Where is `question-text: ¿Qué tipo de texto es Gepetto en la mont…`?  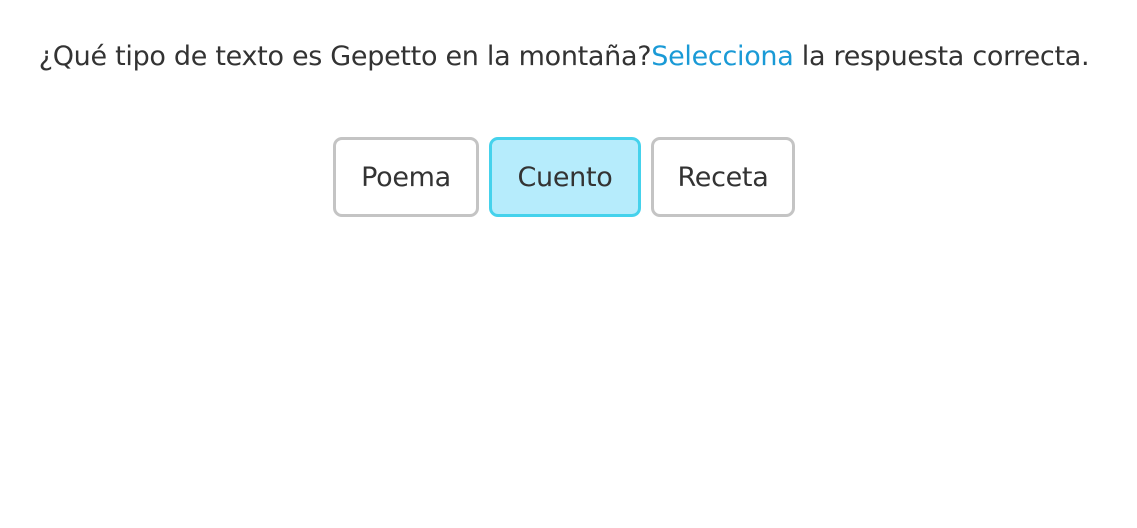
question-text: ¿Qué tipo de texto es Gepetto en la mont… is located at coordinates (345, 56).